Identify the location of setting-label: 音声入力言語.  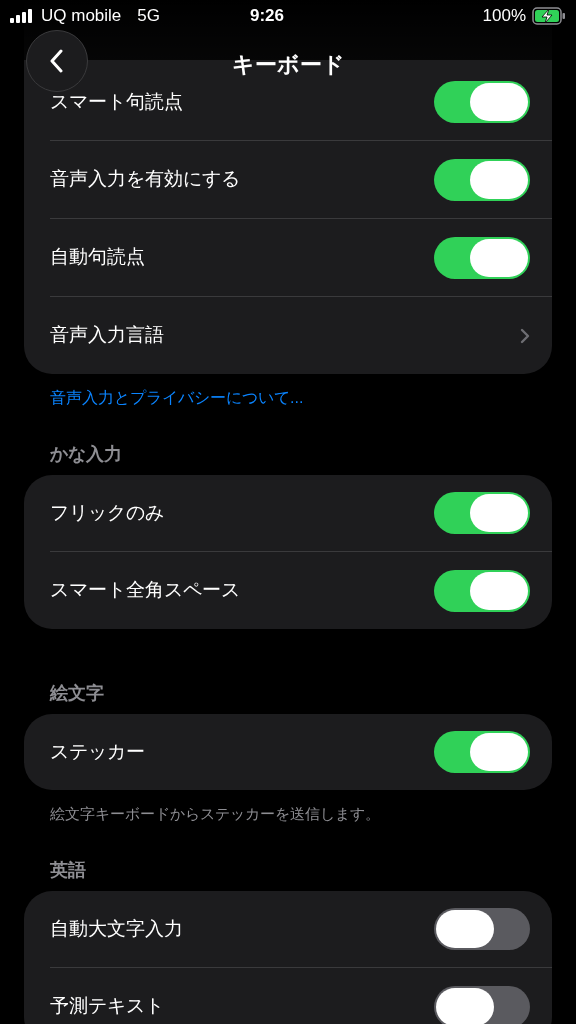
(107, 335).